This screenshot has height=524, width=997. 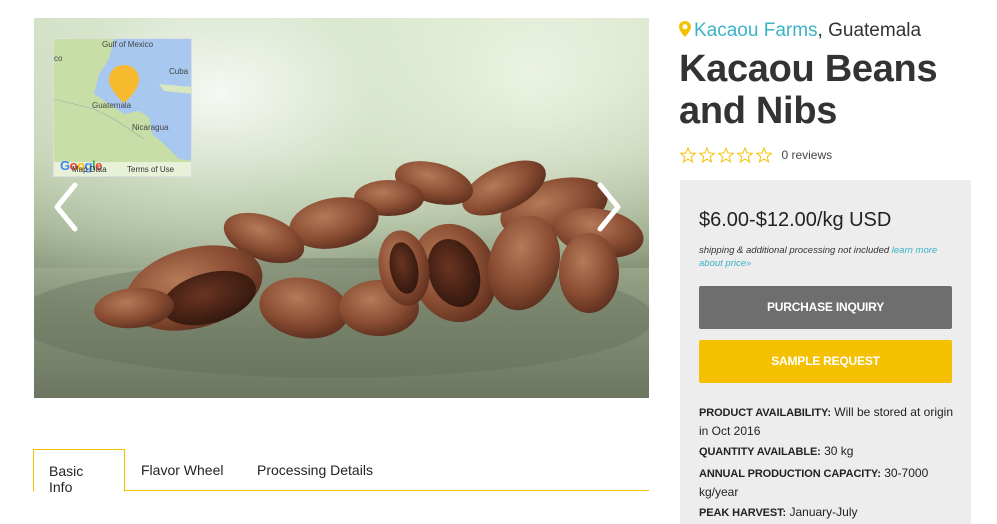 What do you see at coordinates (182, 470) in the screenshot?
I see `tab-flavor-wheel: Flavor Wheel` at bounding box center [182, 470].